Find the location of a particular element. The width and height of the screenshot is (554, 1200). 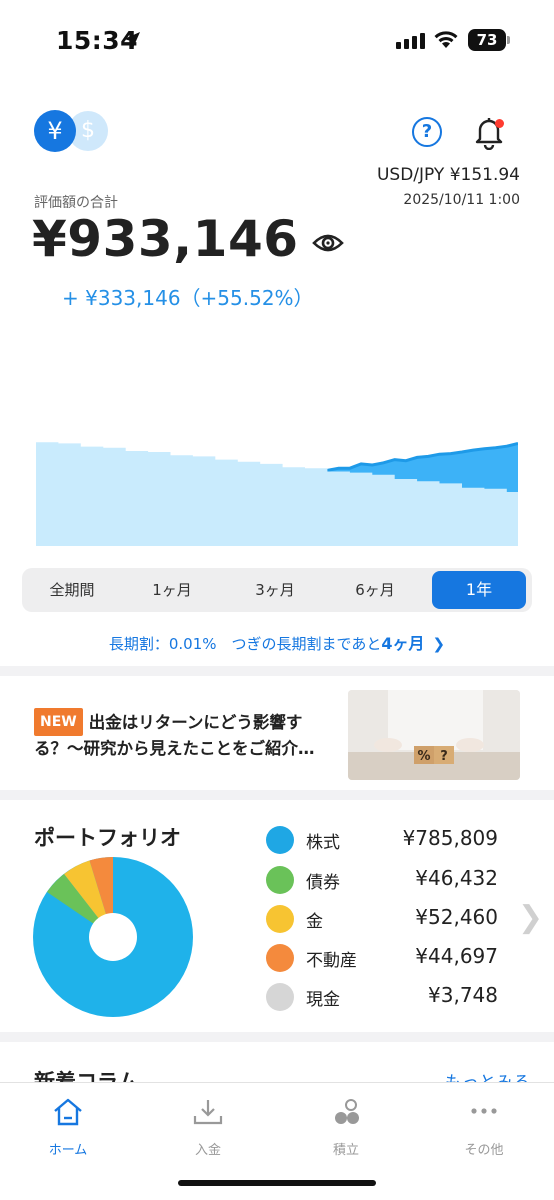

cash-icon is located at coordinates (280, 997).